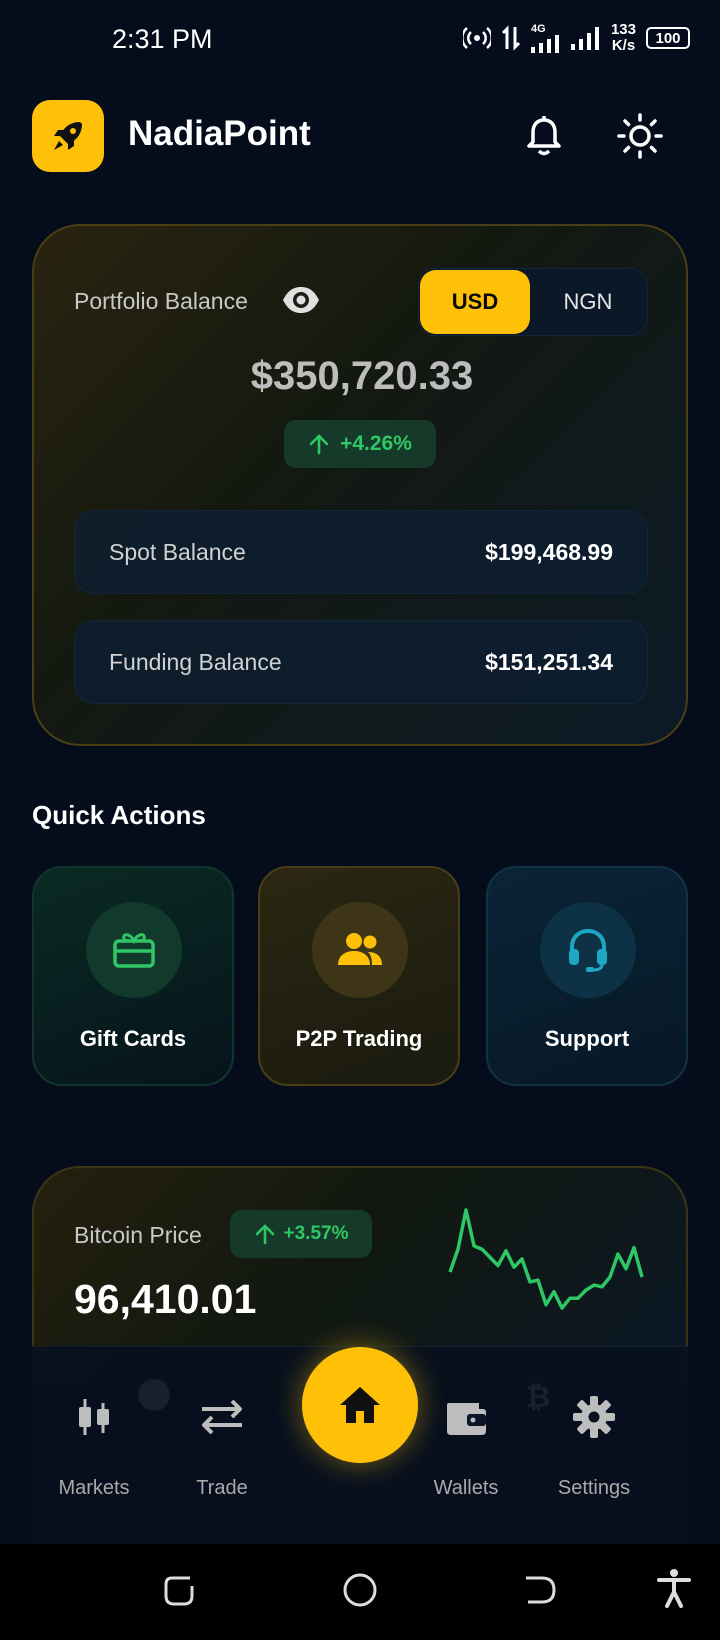  I want to click on nav-trade: Trade, so click(222, 1443).